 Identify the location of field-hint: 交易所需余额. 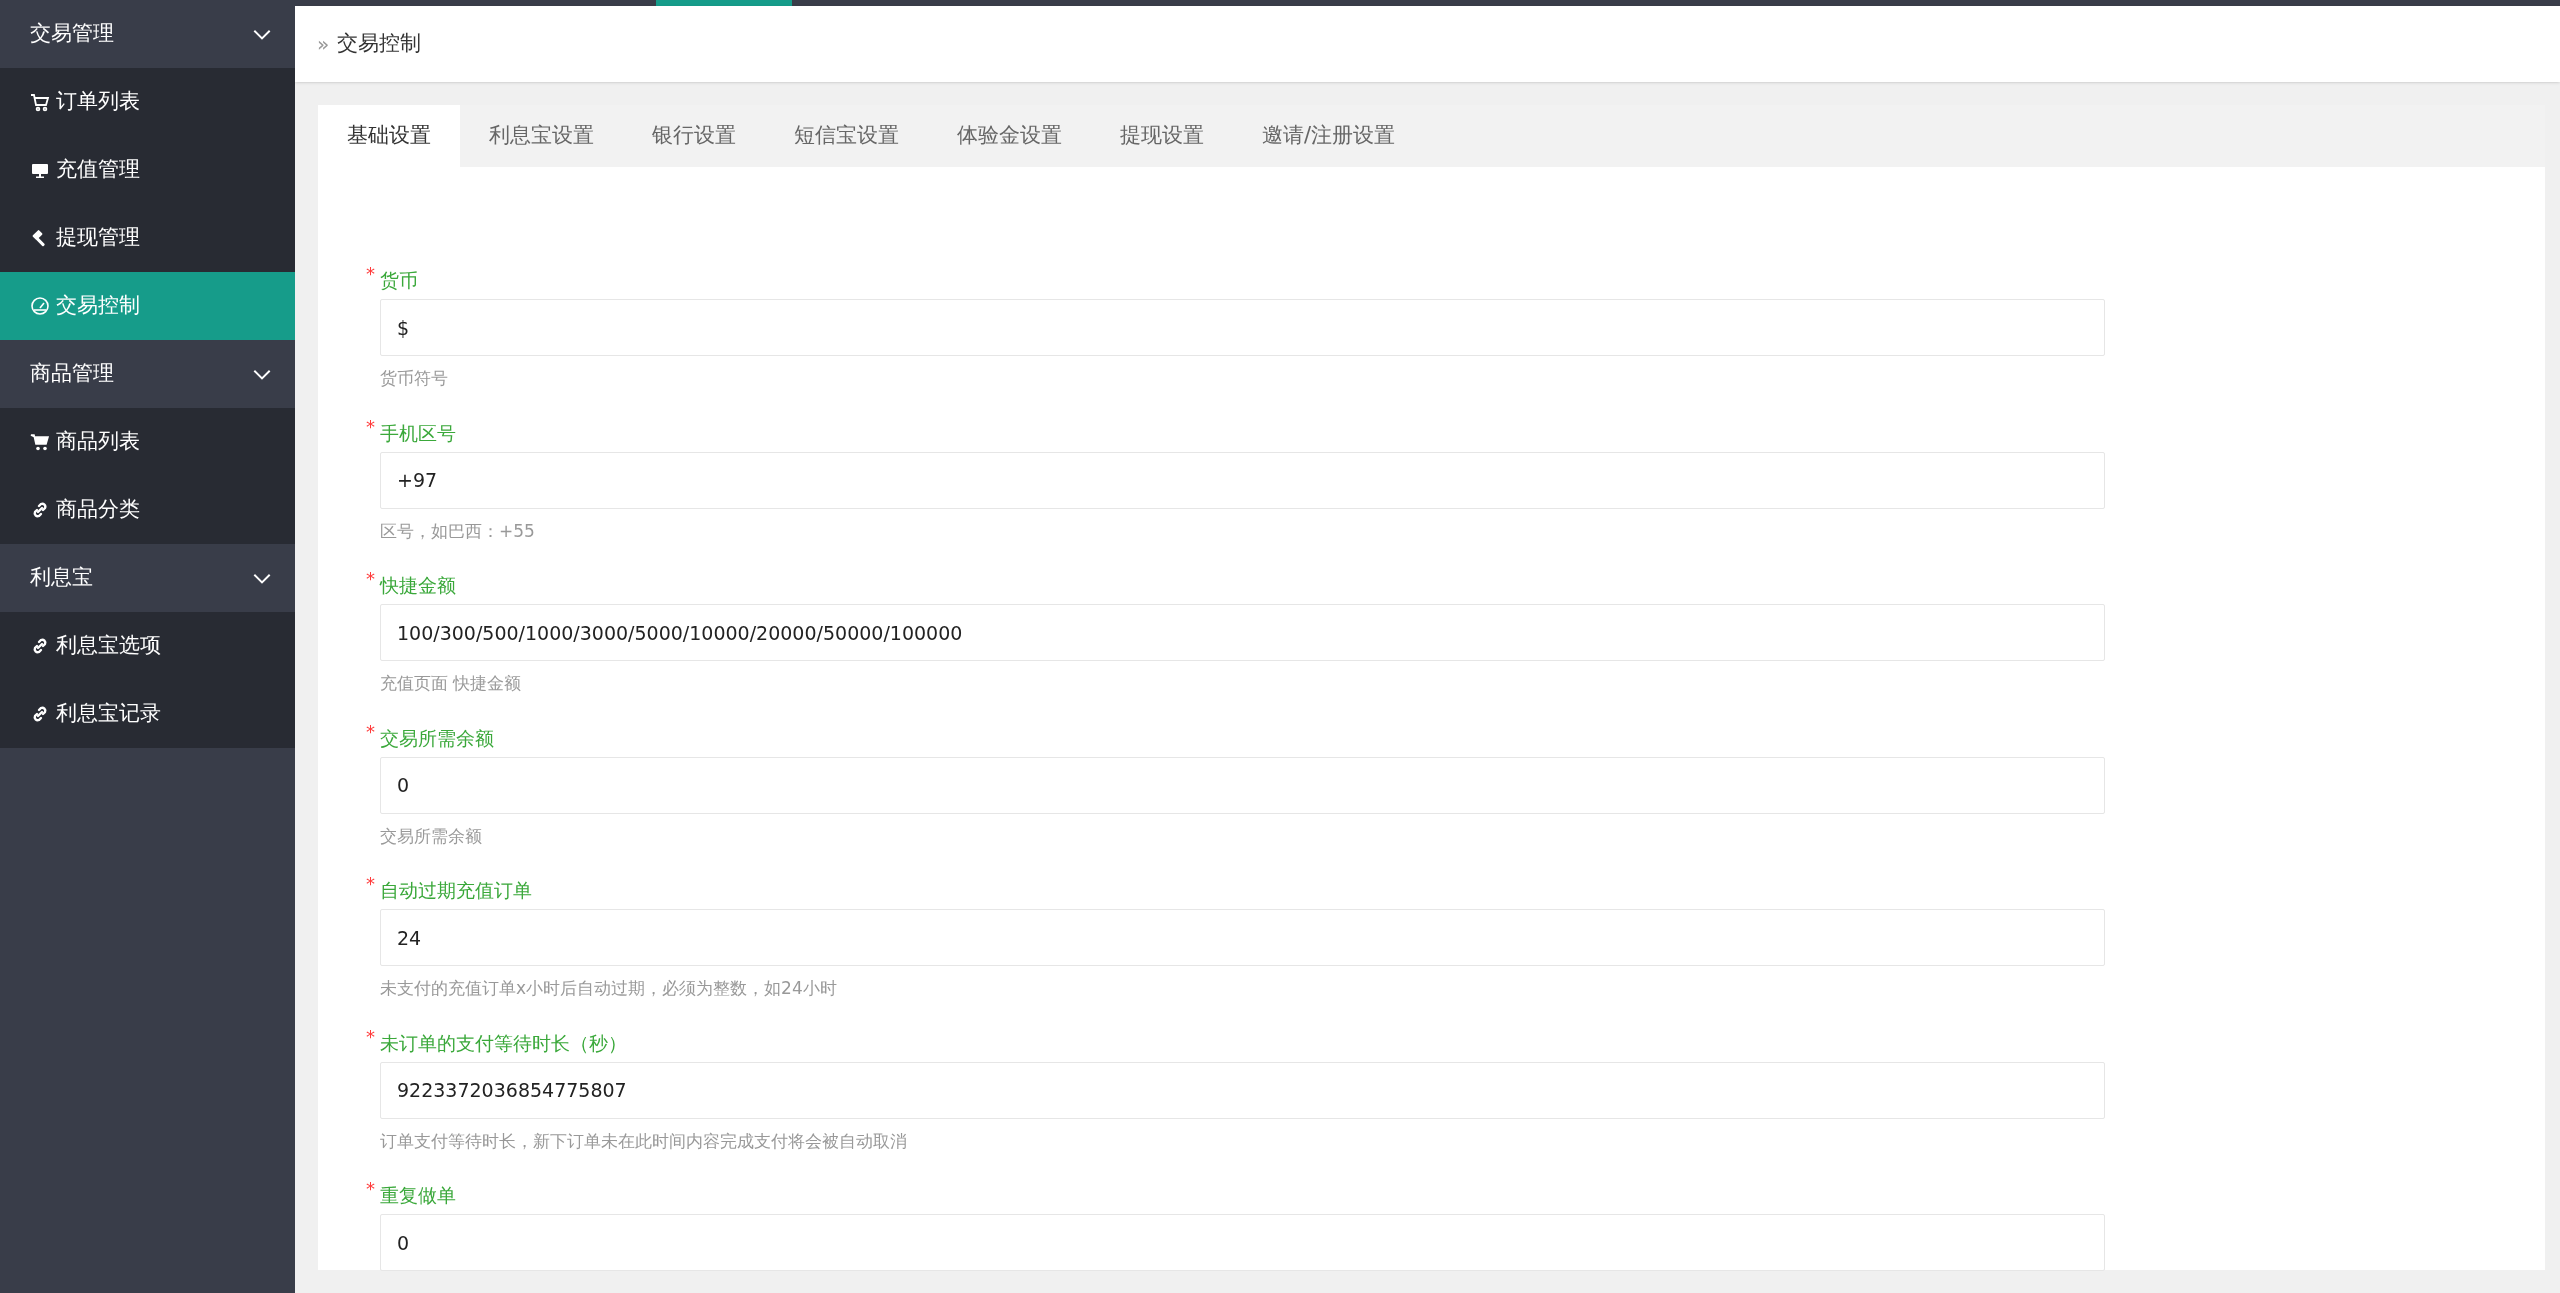
(431, 836).